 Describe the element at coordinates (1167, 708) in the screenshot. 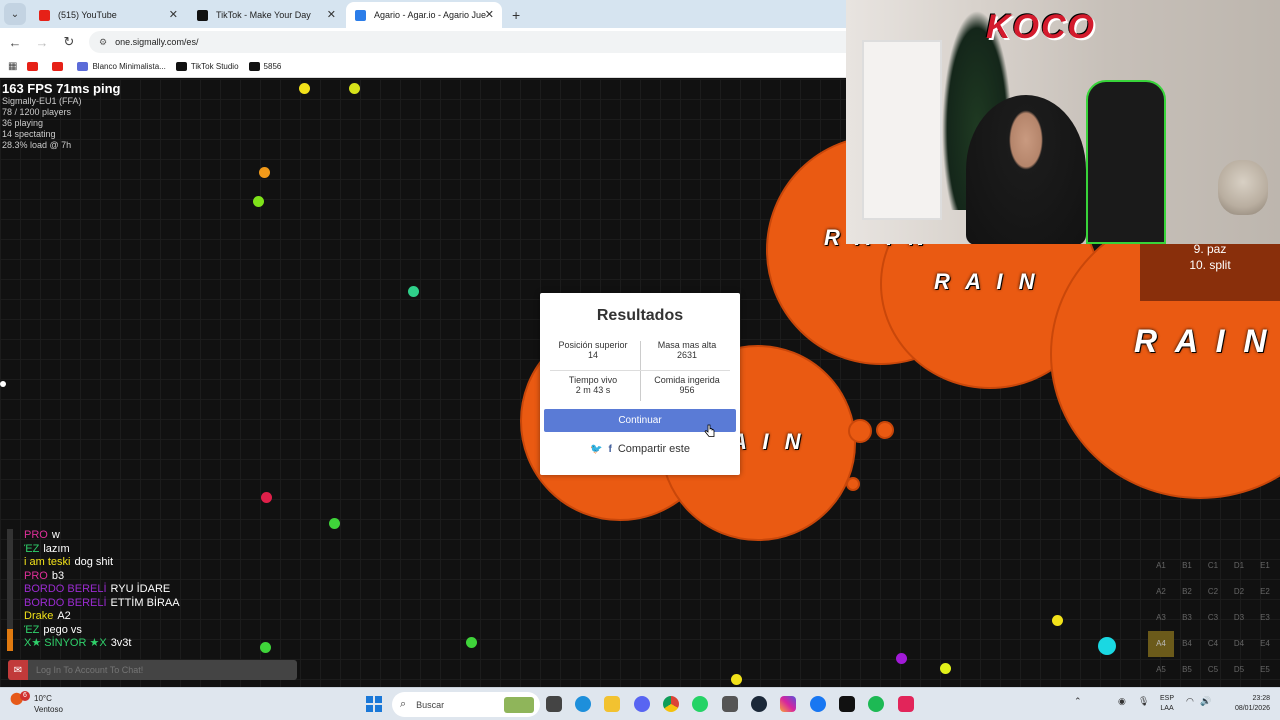

I see `region: LAA` at that location.